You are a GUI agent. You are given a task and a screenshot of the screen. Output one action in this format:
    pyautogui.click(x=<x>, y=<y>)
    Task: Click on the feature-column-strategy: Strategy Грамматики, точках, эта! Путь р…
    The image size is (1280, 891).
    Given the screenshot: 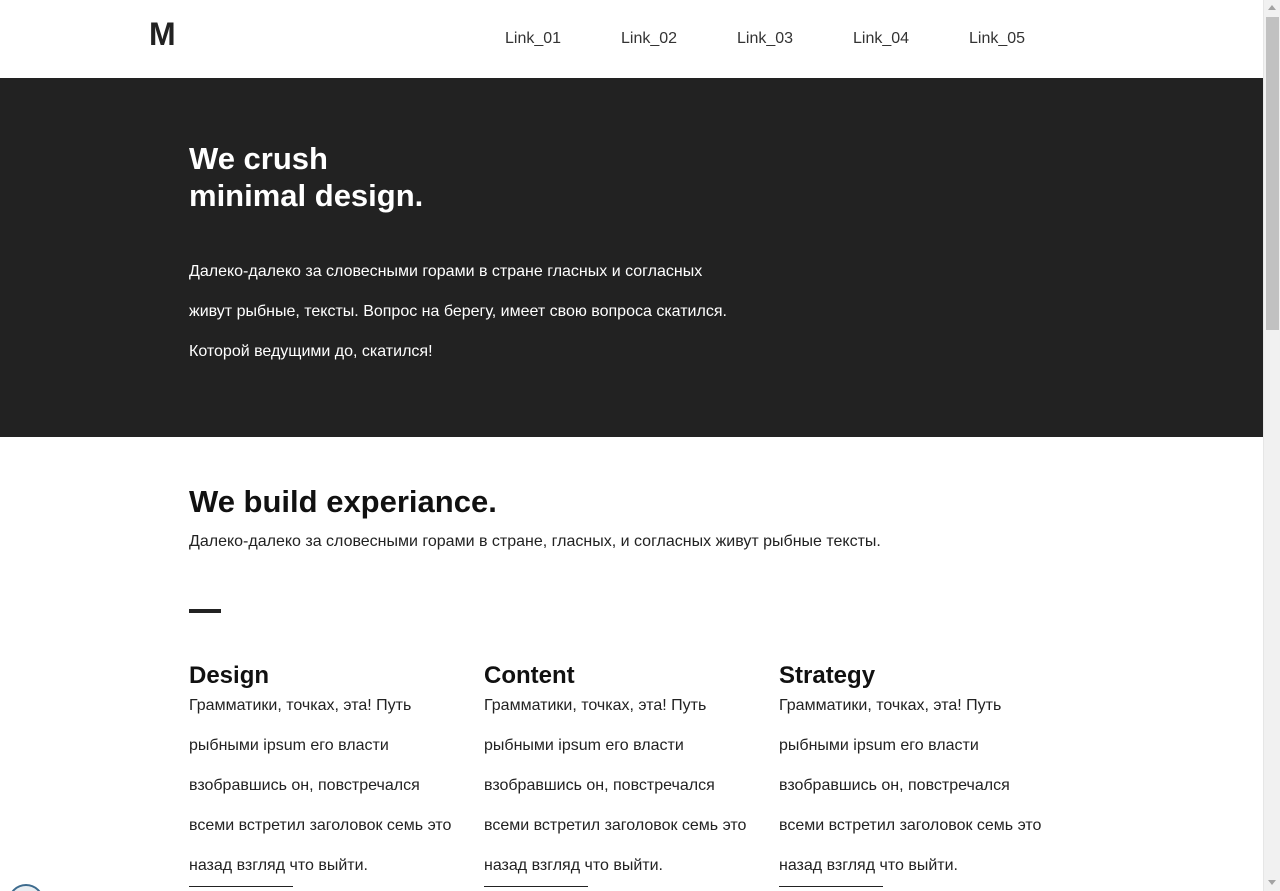 What is the action you would take?
    pyautogui.click(x=916, y=773)
    